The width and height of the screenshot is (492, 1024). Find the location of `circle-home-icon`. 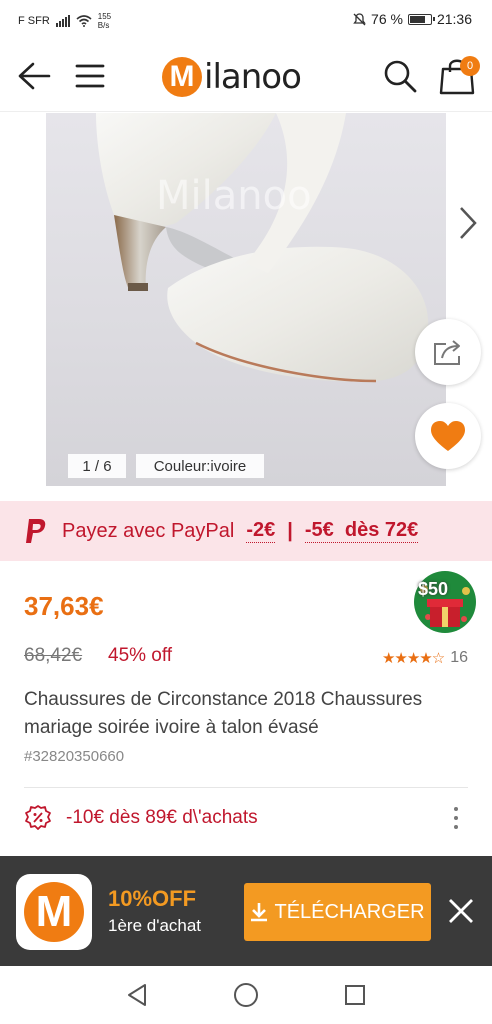

circle-home-icon is located at coordinates (246, 995).